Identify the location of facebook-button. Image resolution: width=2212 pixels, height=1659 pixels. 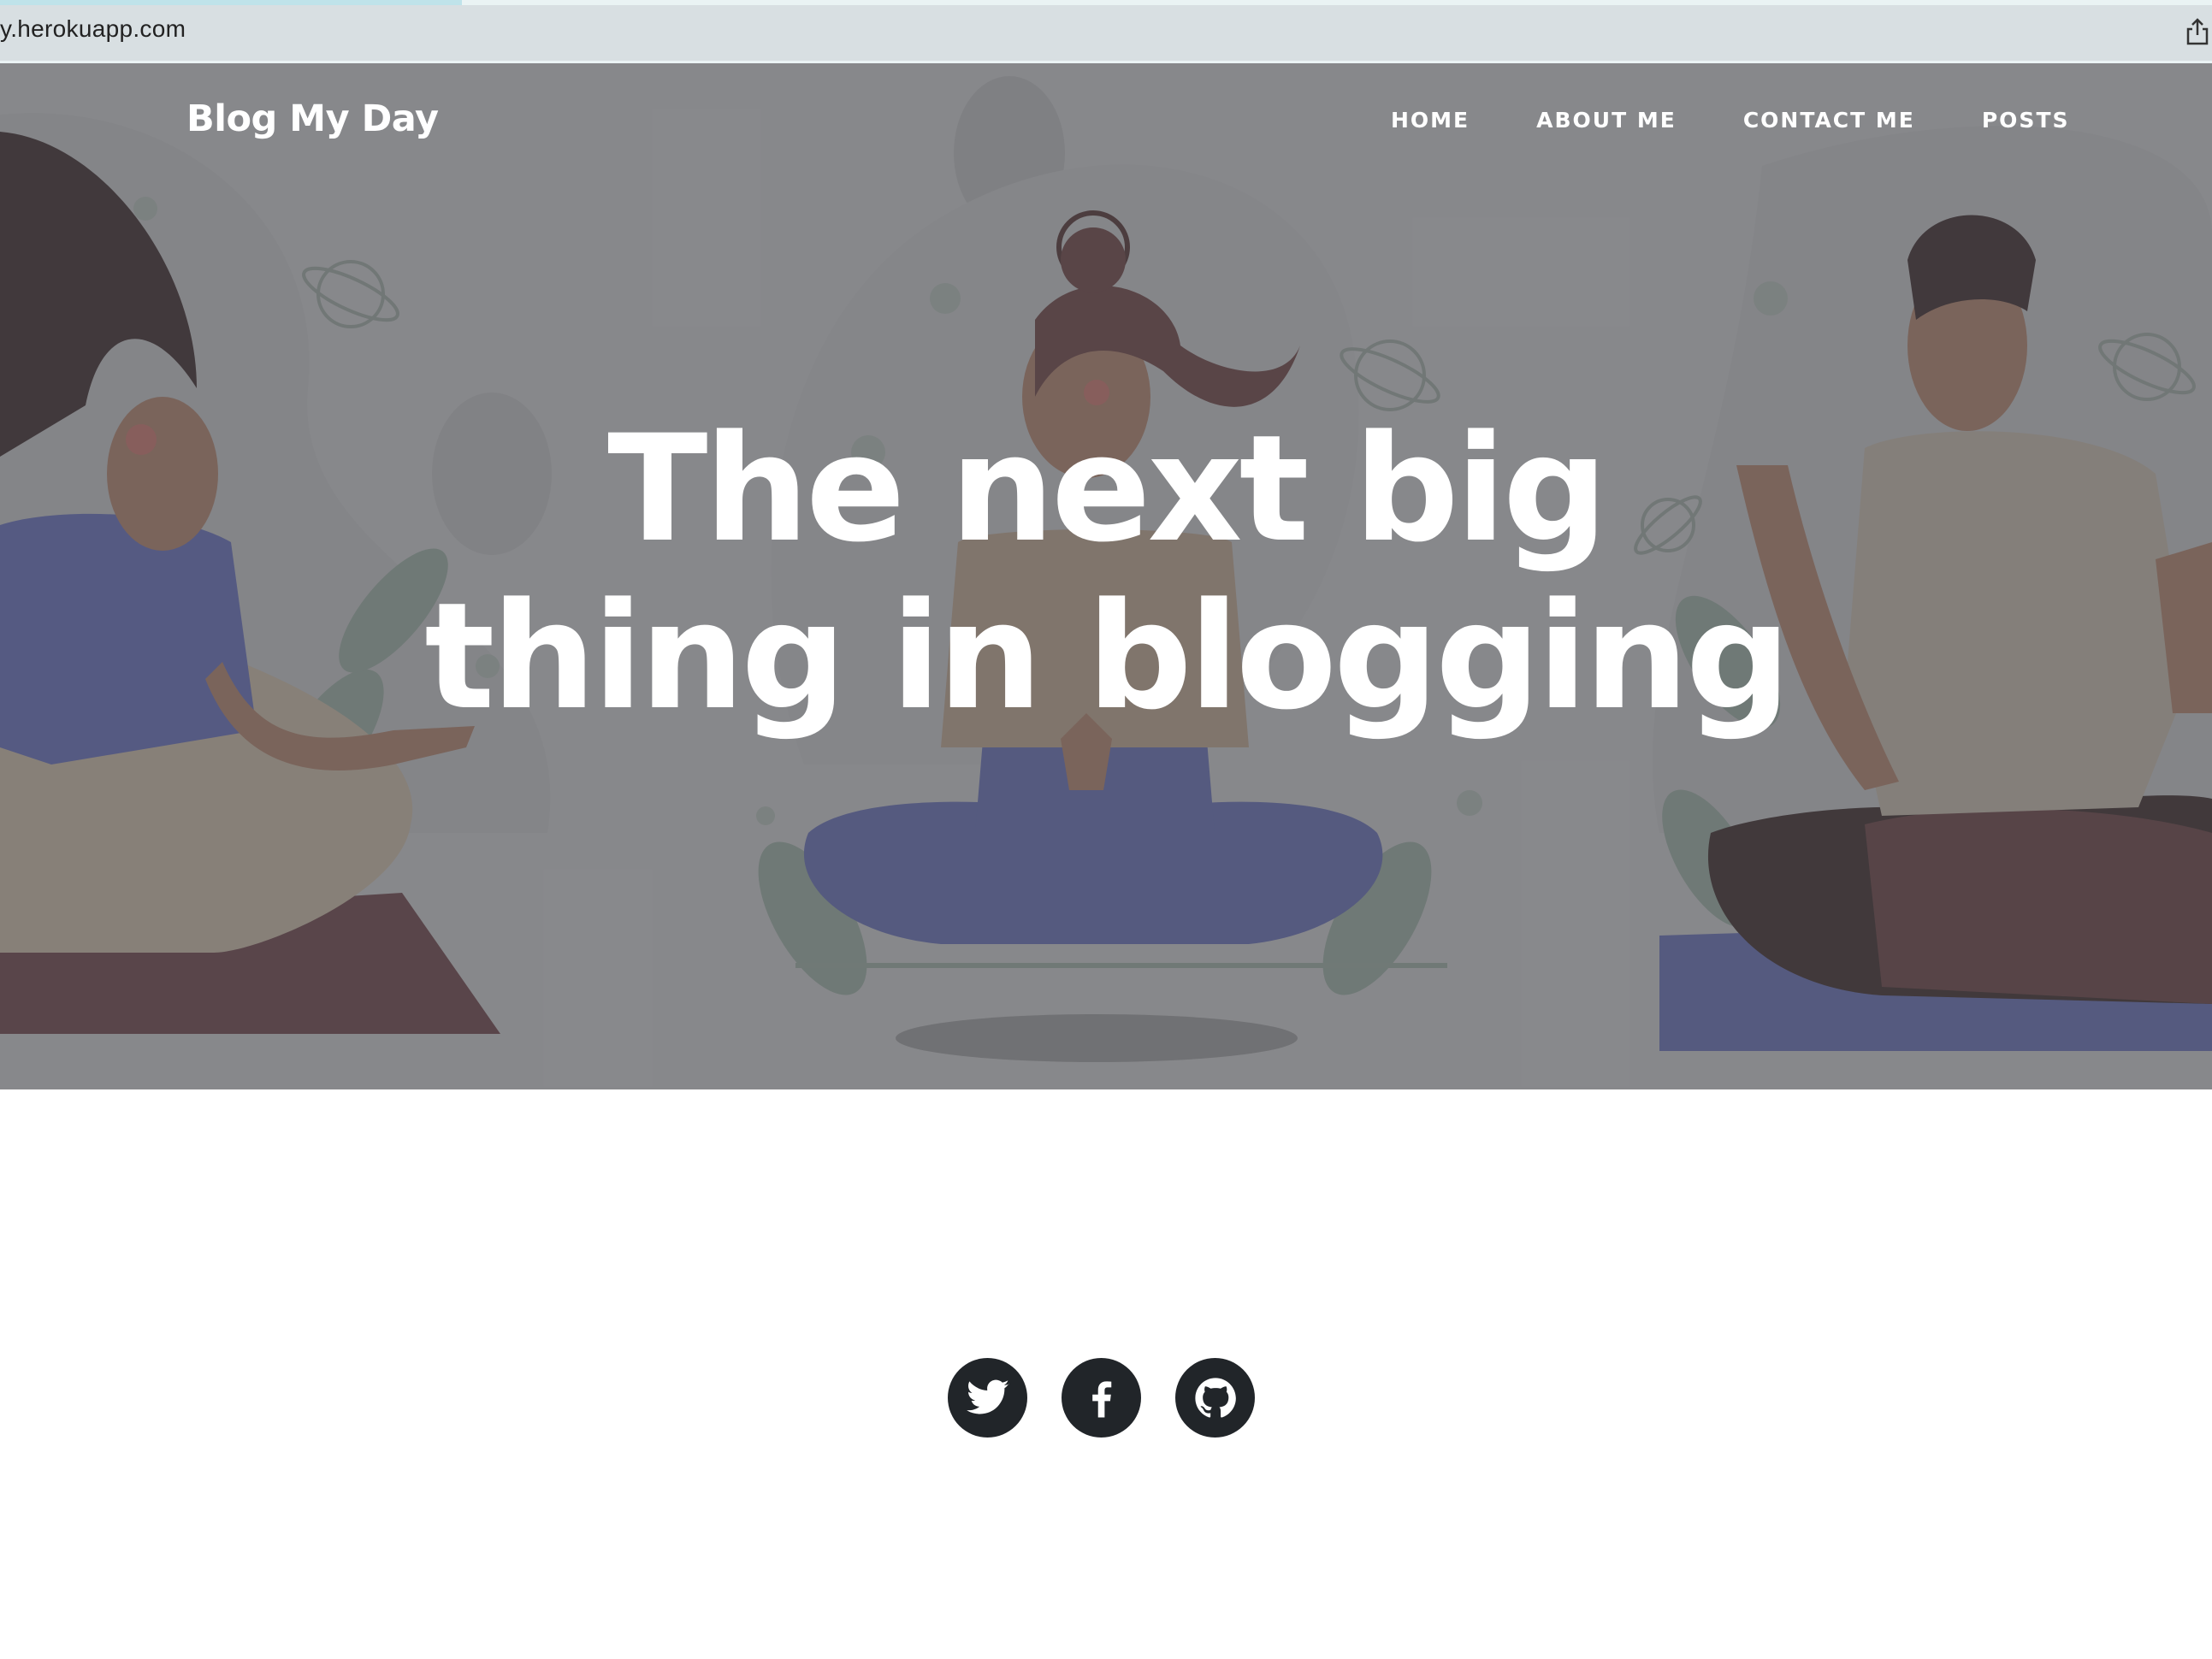
(1101, 1398).